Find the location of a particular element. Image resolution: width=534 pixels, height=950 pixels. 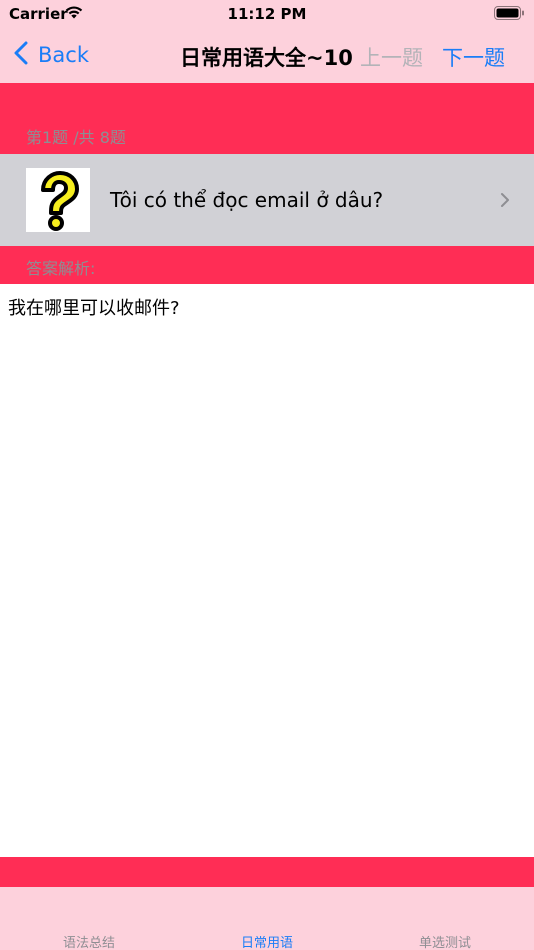

tab-daily-phrases: 日常用语 is located at coordinates (267, 941).